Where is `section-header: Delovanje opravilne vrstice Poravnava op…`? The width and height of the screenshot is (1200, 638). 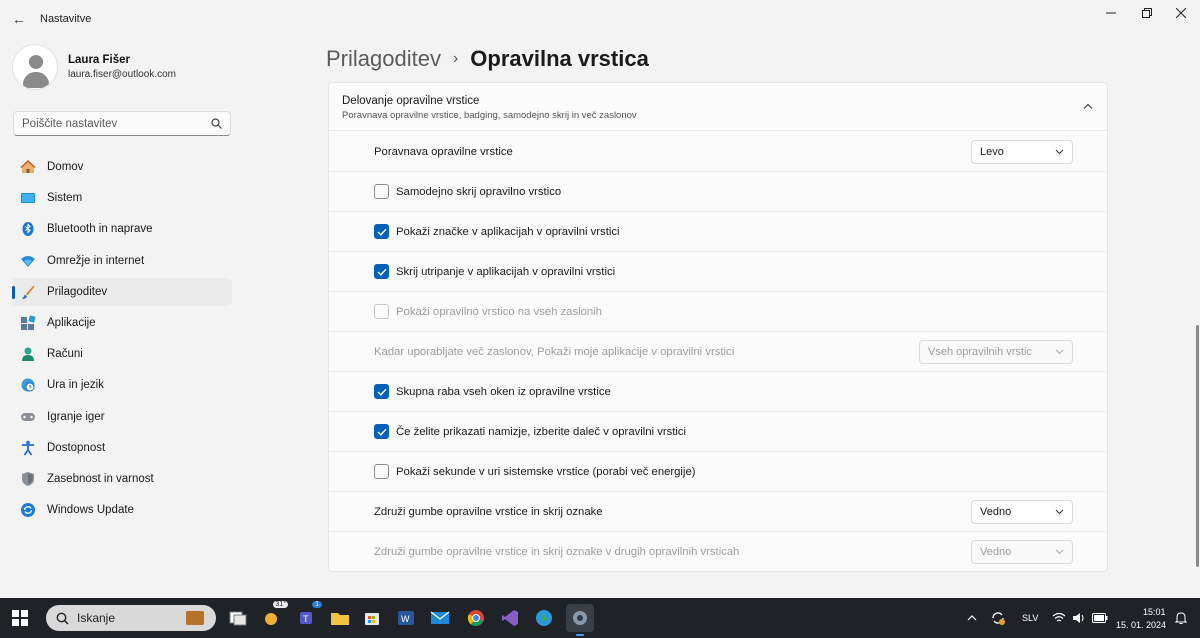 section-header: Delovanje opravilne vrstice Poravnava op… is located at coordinates (718, 107).